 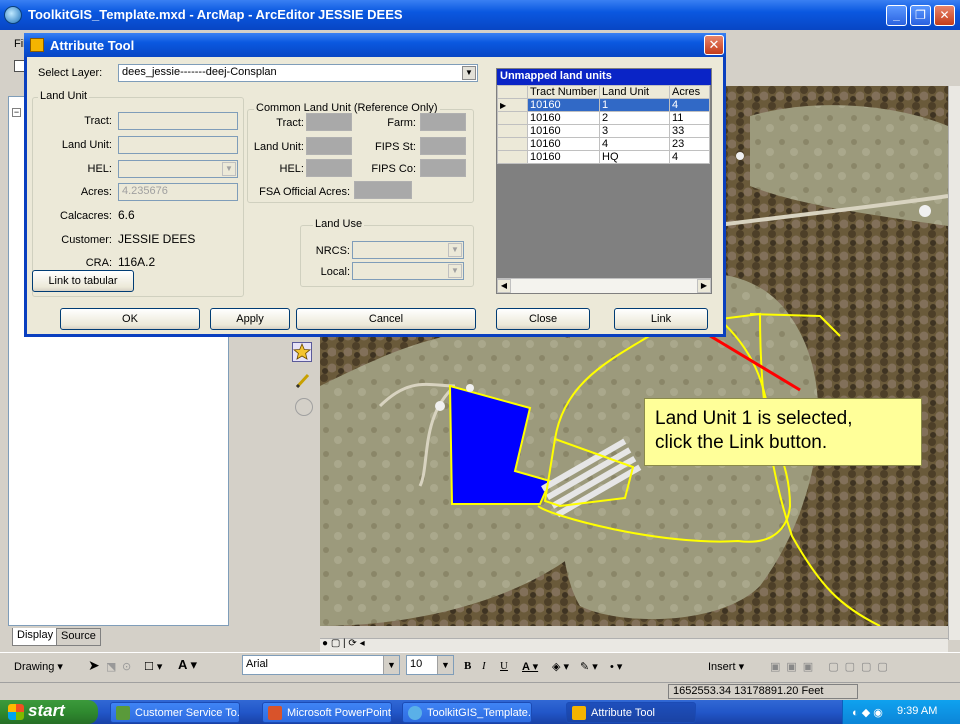 What do you see at coordinates (634, 131) in the screenshot?
I see `land-unit-cell: 3` at bounding box center [634, 131].